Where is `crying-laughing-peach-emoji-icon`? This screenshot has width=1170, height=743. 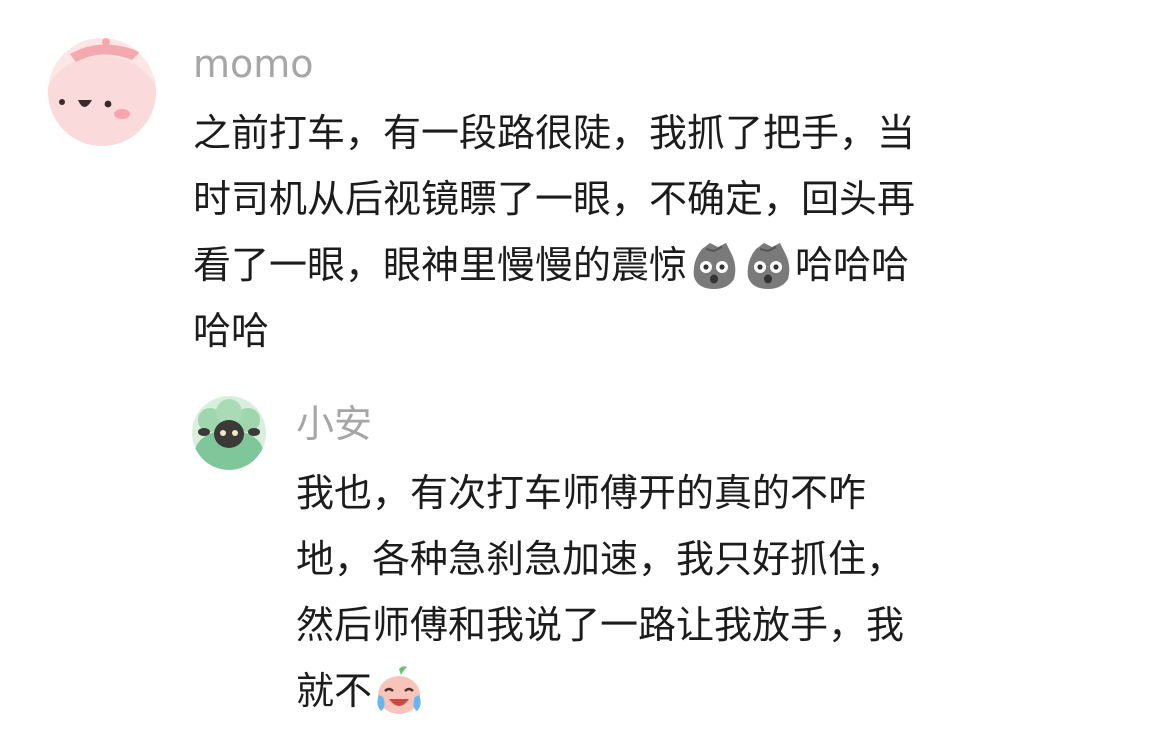 crying-laughing-peach-emoji-icon is located at coordinates (399, 691).